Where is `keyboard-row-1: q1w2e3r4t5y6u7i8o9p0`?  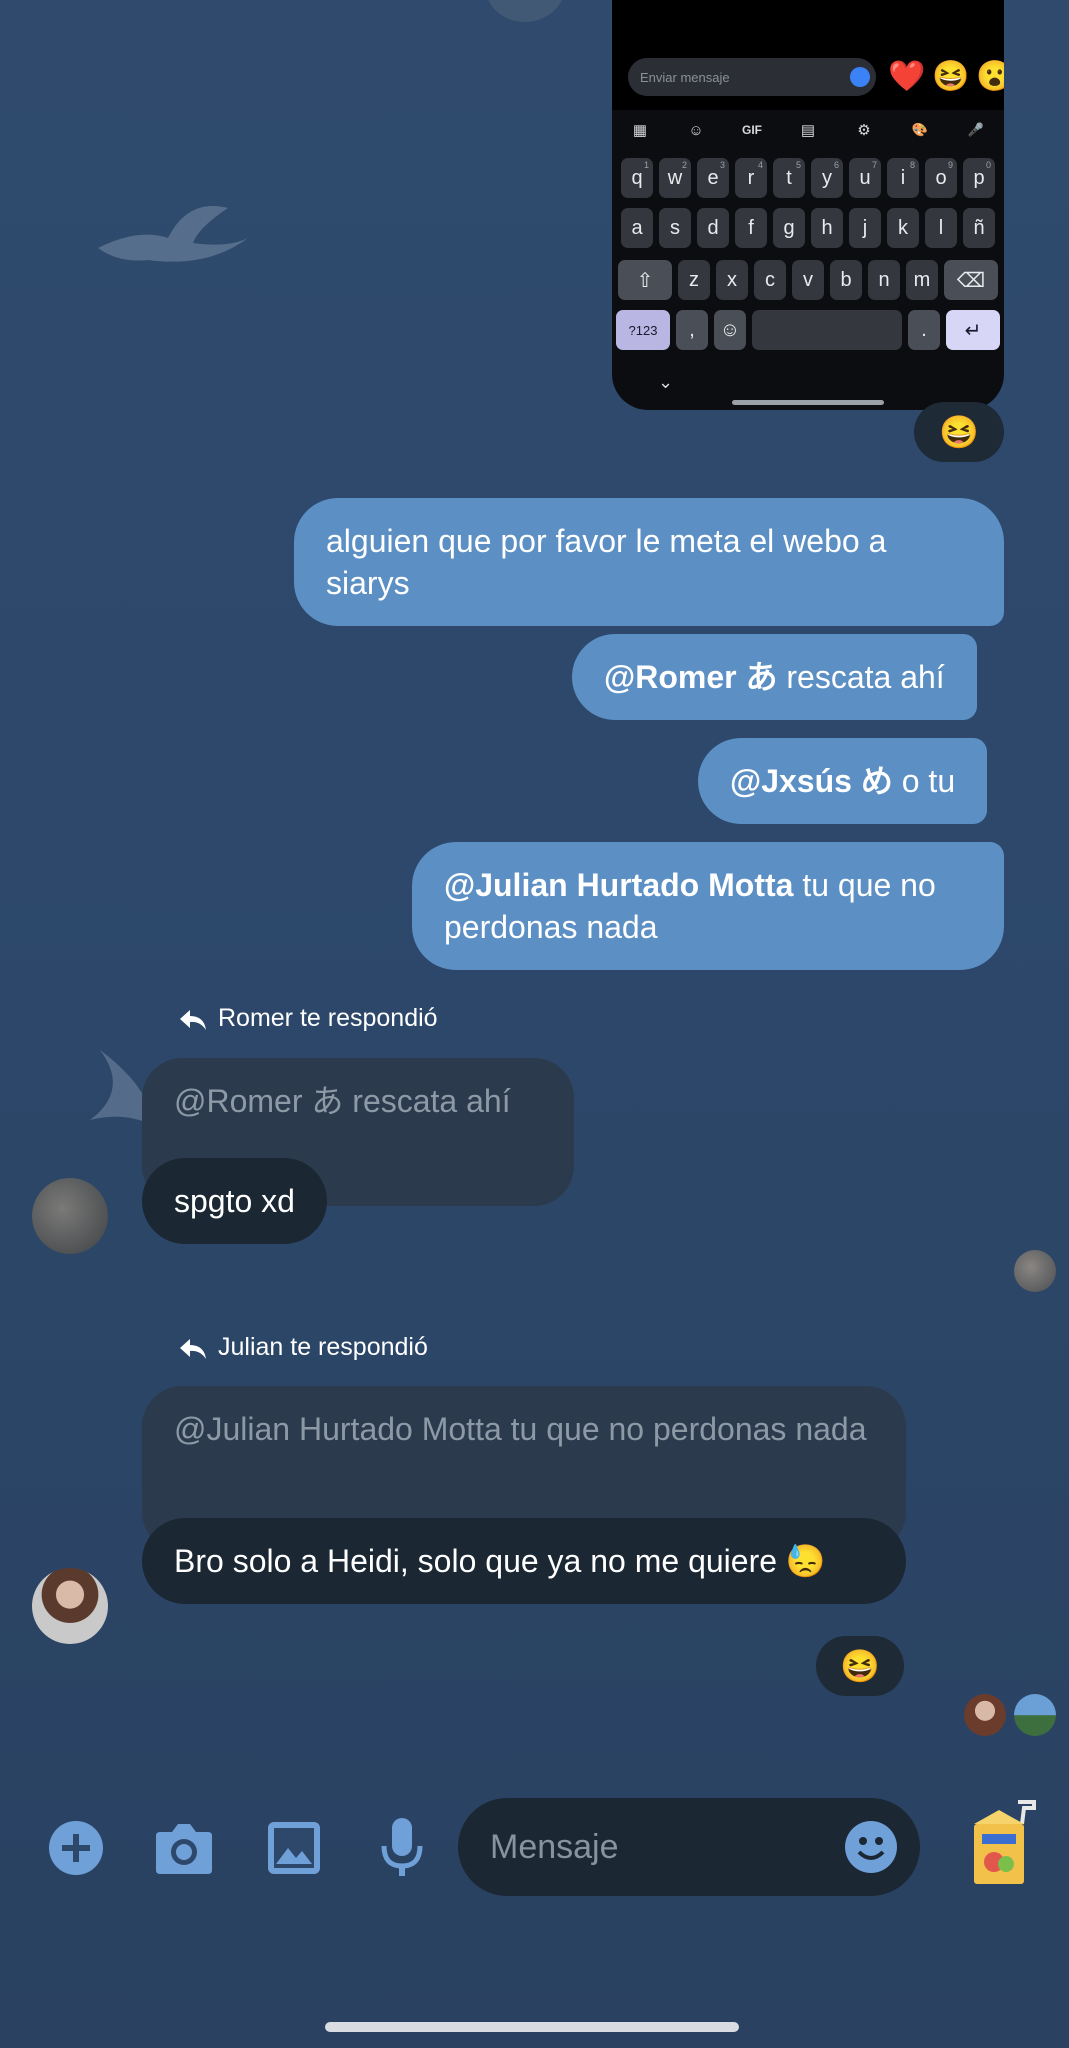
keyboard-row-1: q1w2e3r4t5y6u7i8o9p0 is located at coordinates (808, 178).